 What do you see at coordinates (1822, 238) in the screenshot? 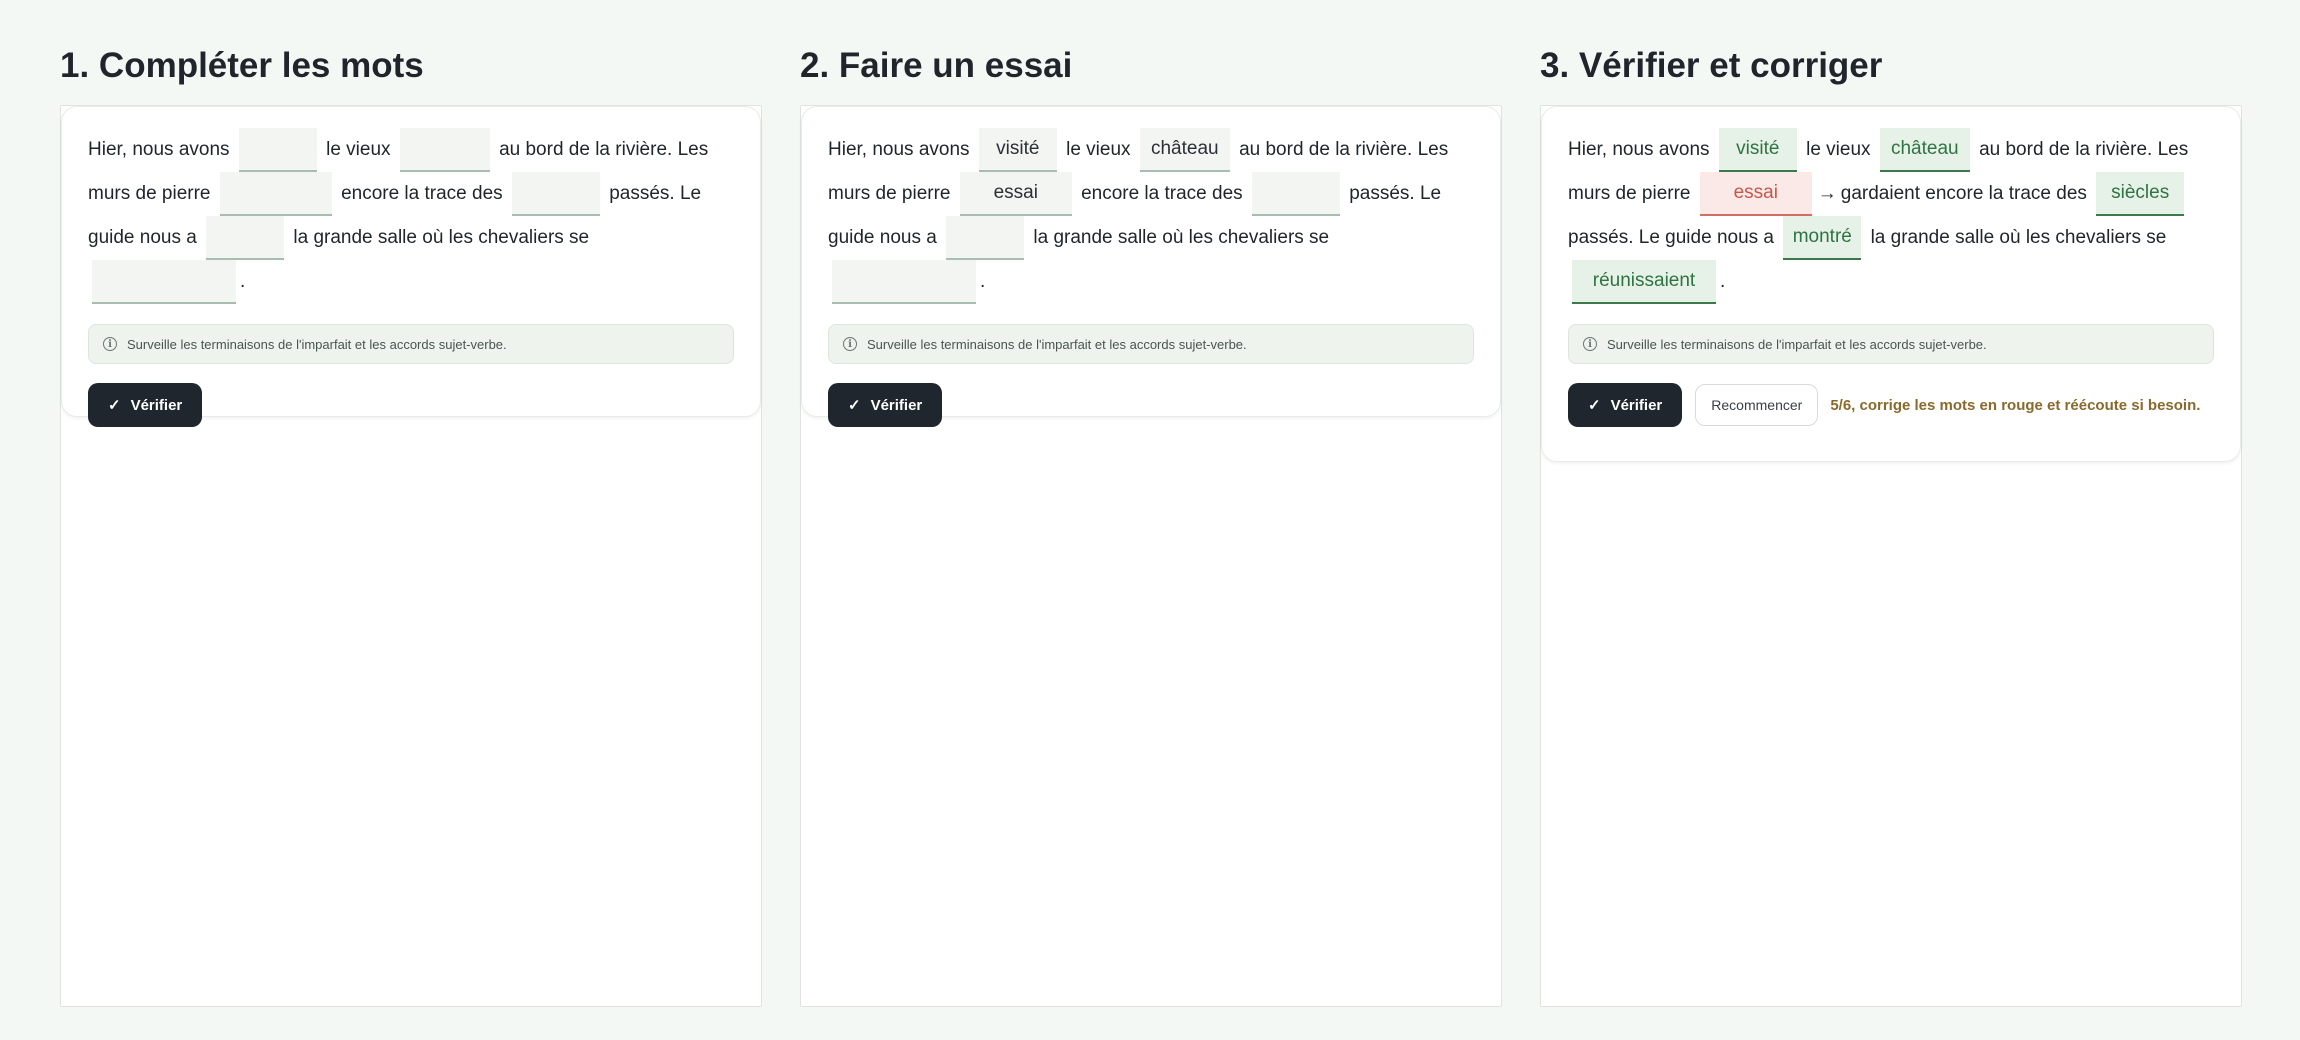
I see `blank-input-5: montré` at bounding box center [1822, 238].